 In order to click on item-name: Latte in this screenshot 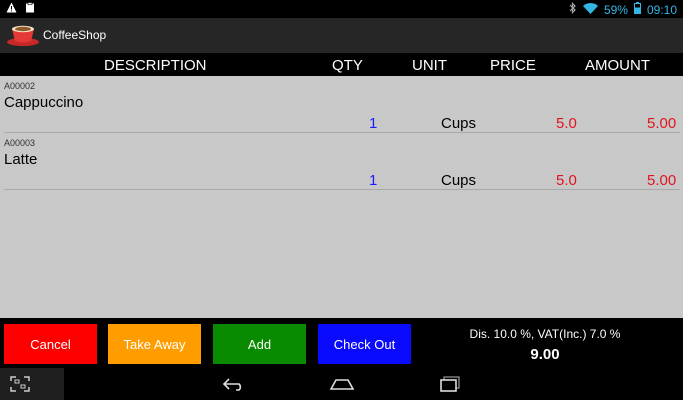, I will do `click(21, 159)`.